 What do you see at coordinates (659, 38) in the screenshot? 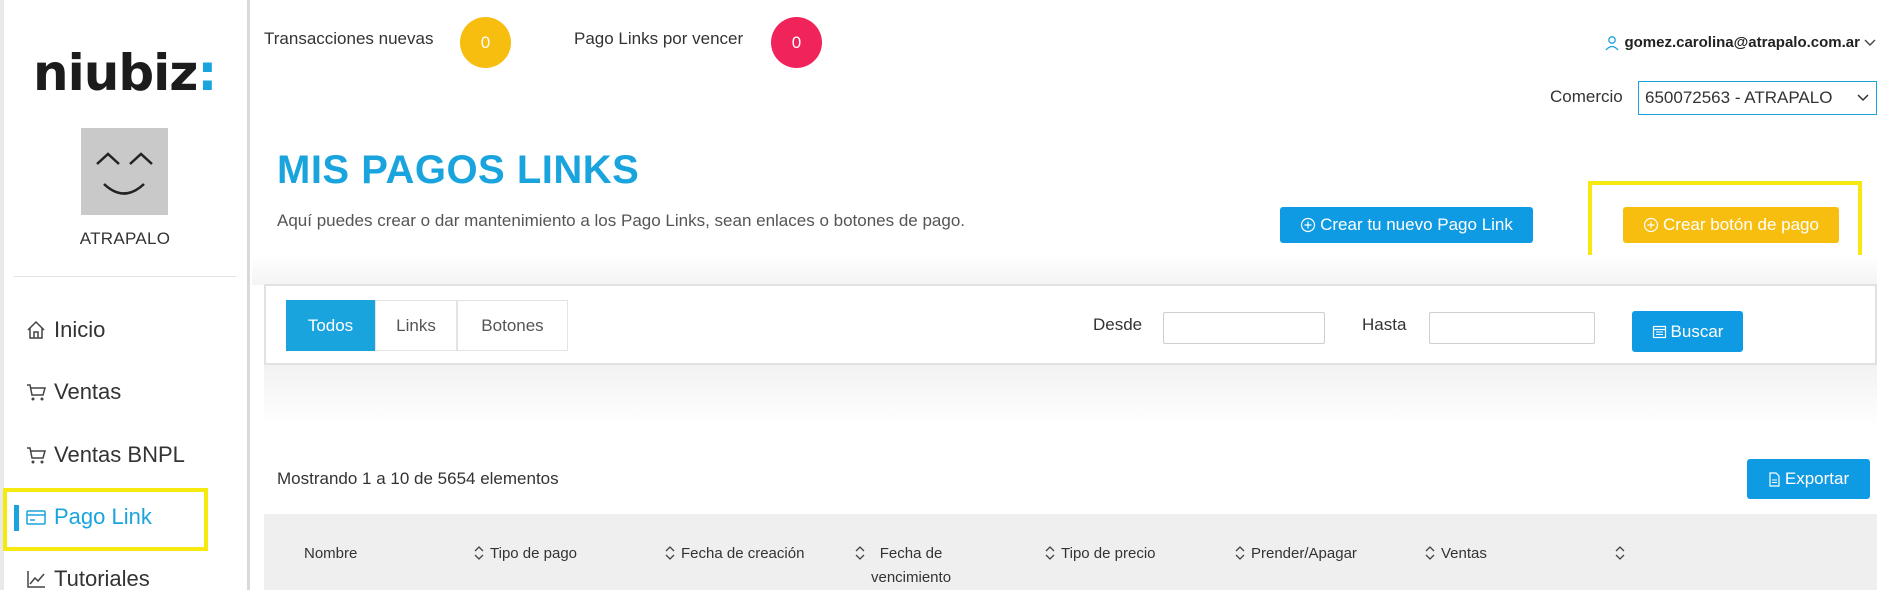
I see `expiring-links-label: Pago Links por vencer` at bounding box center [659, 38].